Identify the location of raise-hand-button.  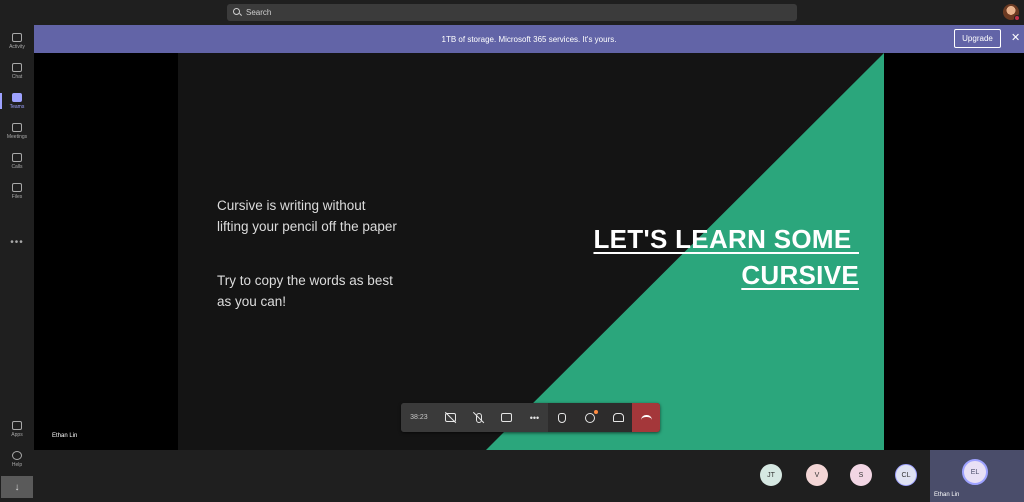
(562, 417).